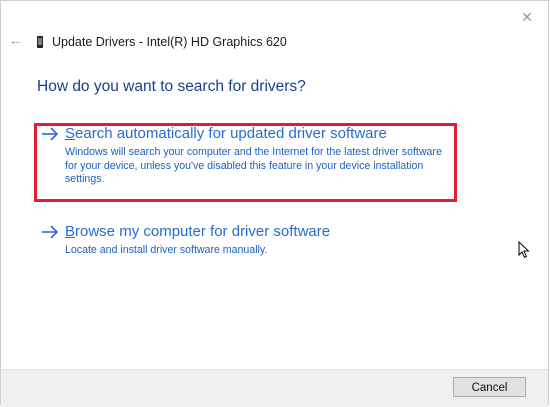  What do you see at coordinates (171, 86) in the screenshot?
I see `page-heading: How do you want to search for drivers?` at bounding box center [171, 86].